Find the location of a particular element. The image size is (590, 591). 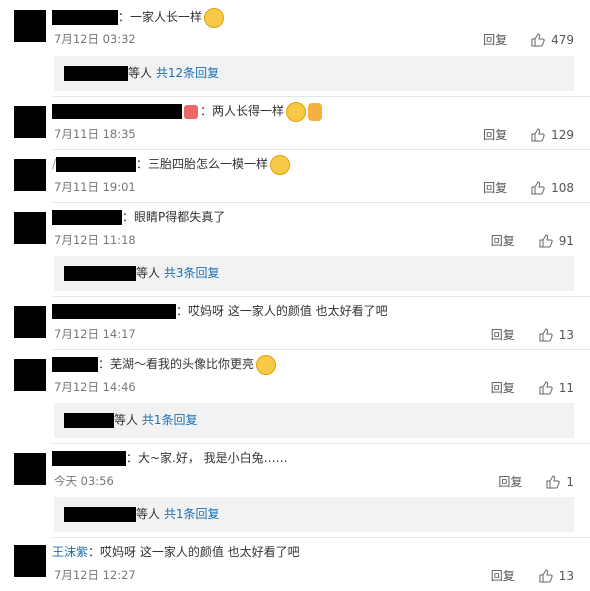

comment-text: ：眼睛P得都失真了 is located at coordinates (174, 217).